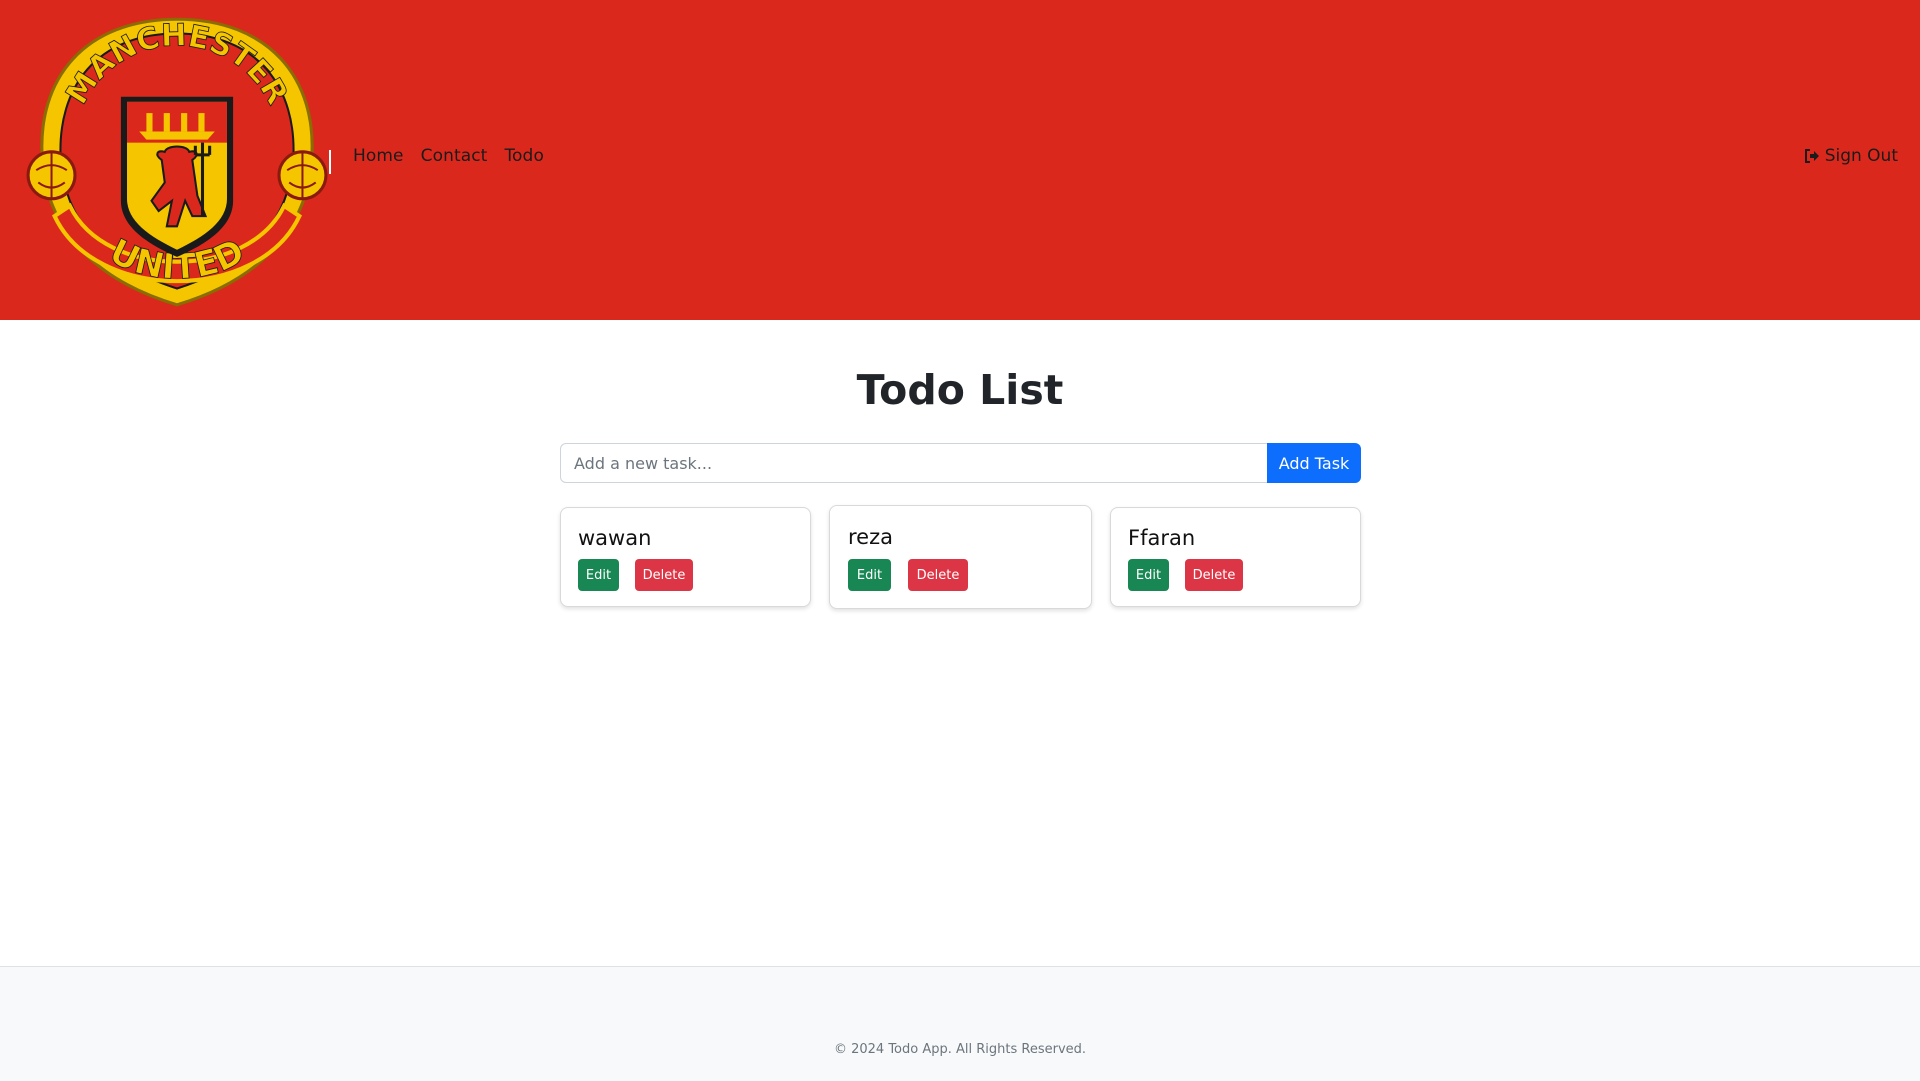  What do you see at coordinates (454, 156) in the screenshot?
I see `nav-link-contact: Contact` at bounding box center [454, 156].